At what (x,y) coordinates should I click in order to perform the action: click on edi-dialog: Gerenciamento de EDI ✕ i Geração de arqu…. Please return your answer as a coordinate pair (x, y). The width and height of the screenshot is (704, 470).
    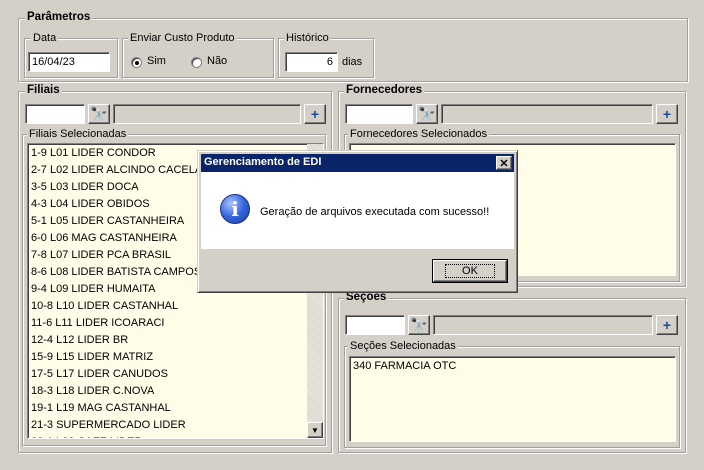
    Looking at the image, I should click on (357, 221).